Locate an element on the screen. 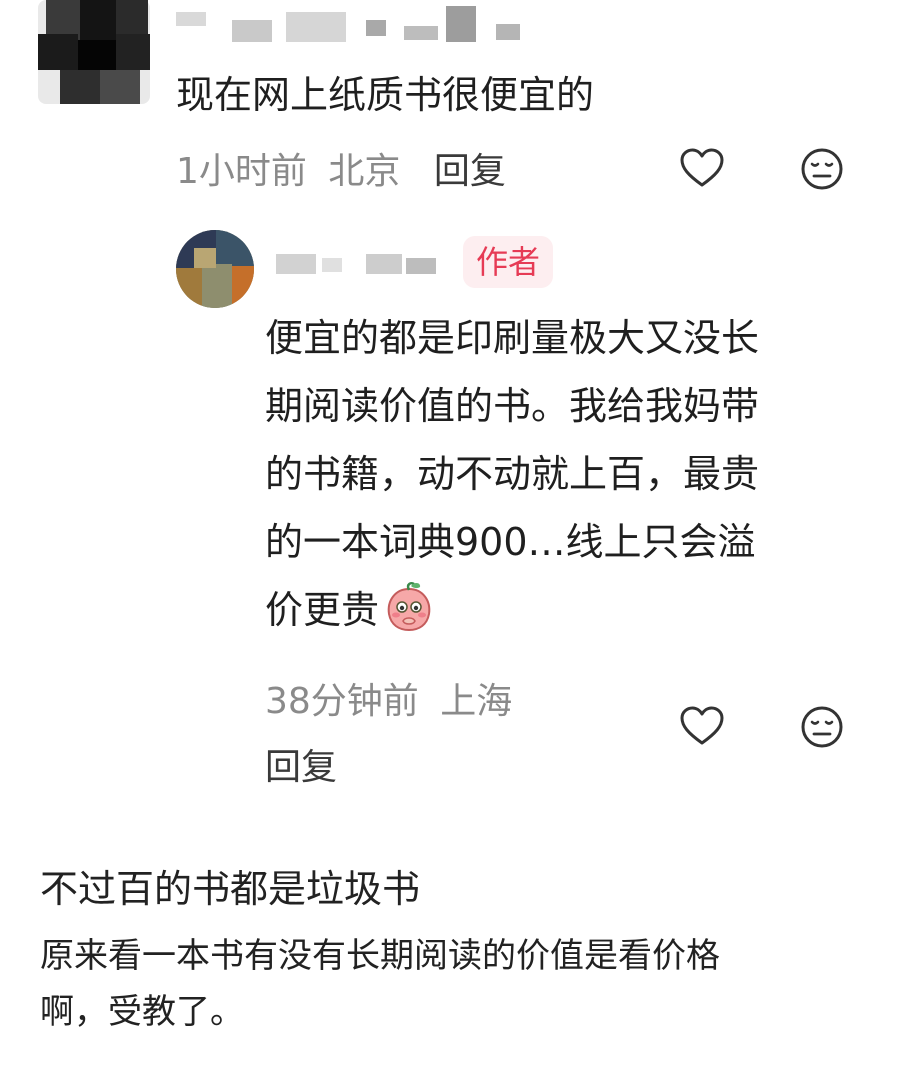 This screenshot has width=898, height=1080. reply-author-name-redacted is located at coordinates (366, 264).